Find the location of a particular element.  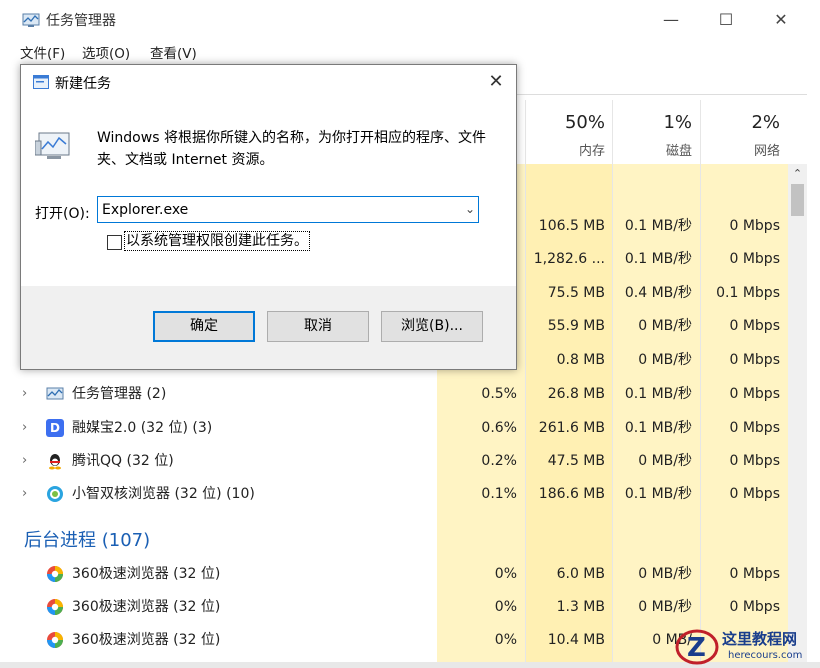

ok-button: 确定 is located at coordinates (204, 326).